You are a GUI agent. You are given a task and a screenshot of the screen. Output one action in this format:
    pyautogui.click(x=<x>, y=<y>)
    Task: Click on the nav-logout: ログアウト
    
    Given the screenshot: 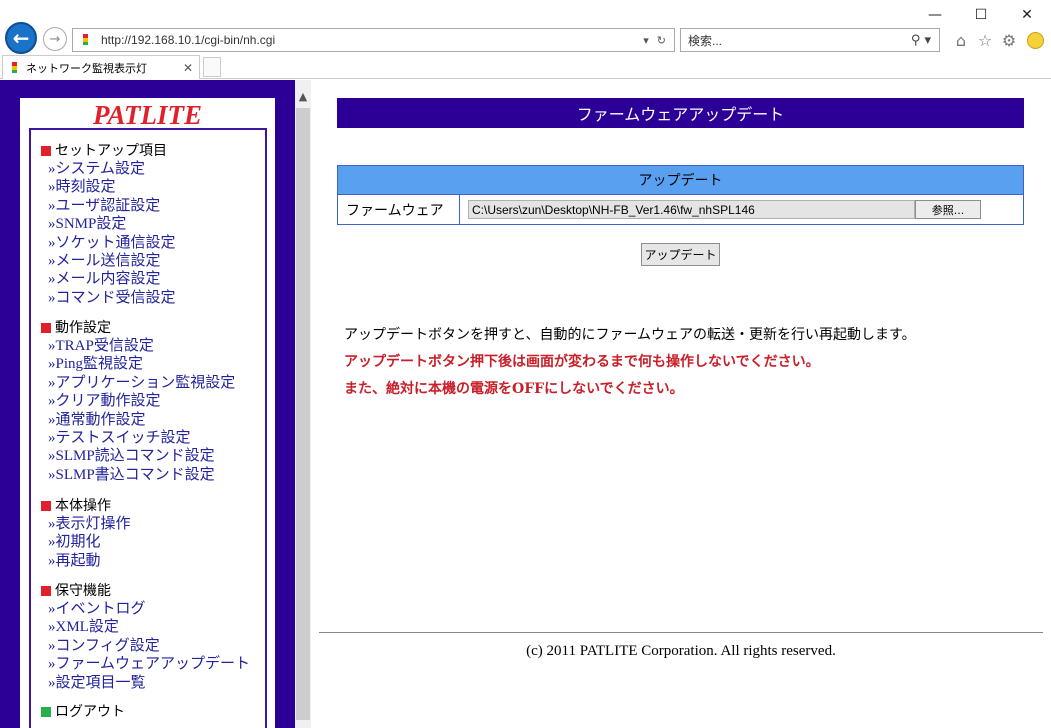 What is the action you would take?
    pyautogui.click(x=83, y=712)
    